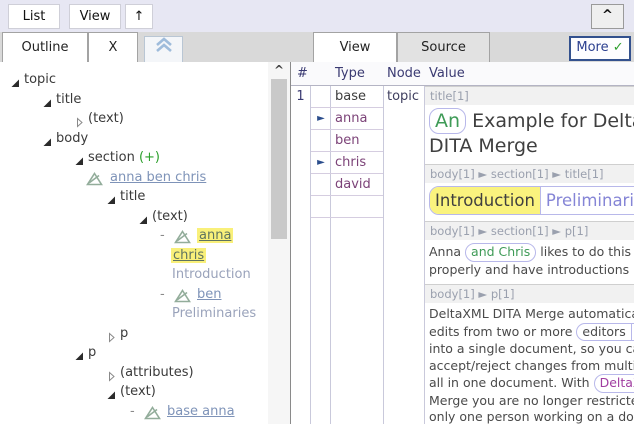 This screenshot has width=634, height=424. What do you see at coordinates (404, 73) in the screenshot?
I see `col-header-node: Node` at bounding box center [404, 73].